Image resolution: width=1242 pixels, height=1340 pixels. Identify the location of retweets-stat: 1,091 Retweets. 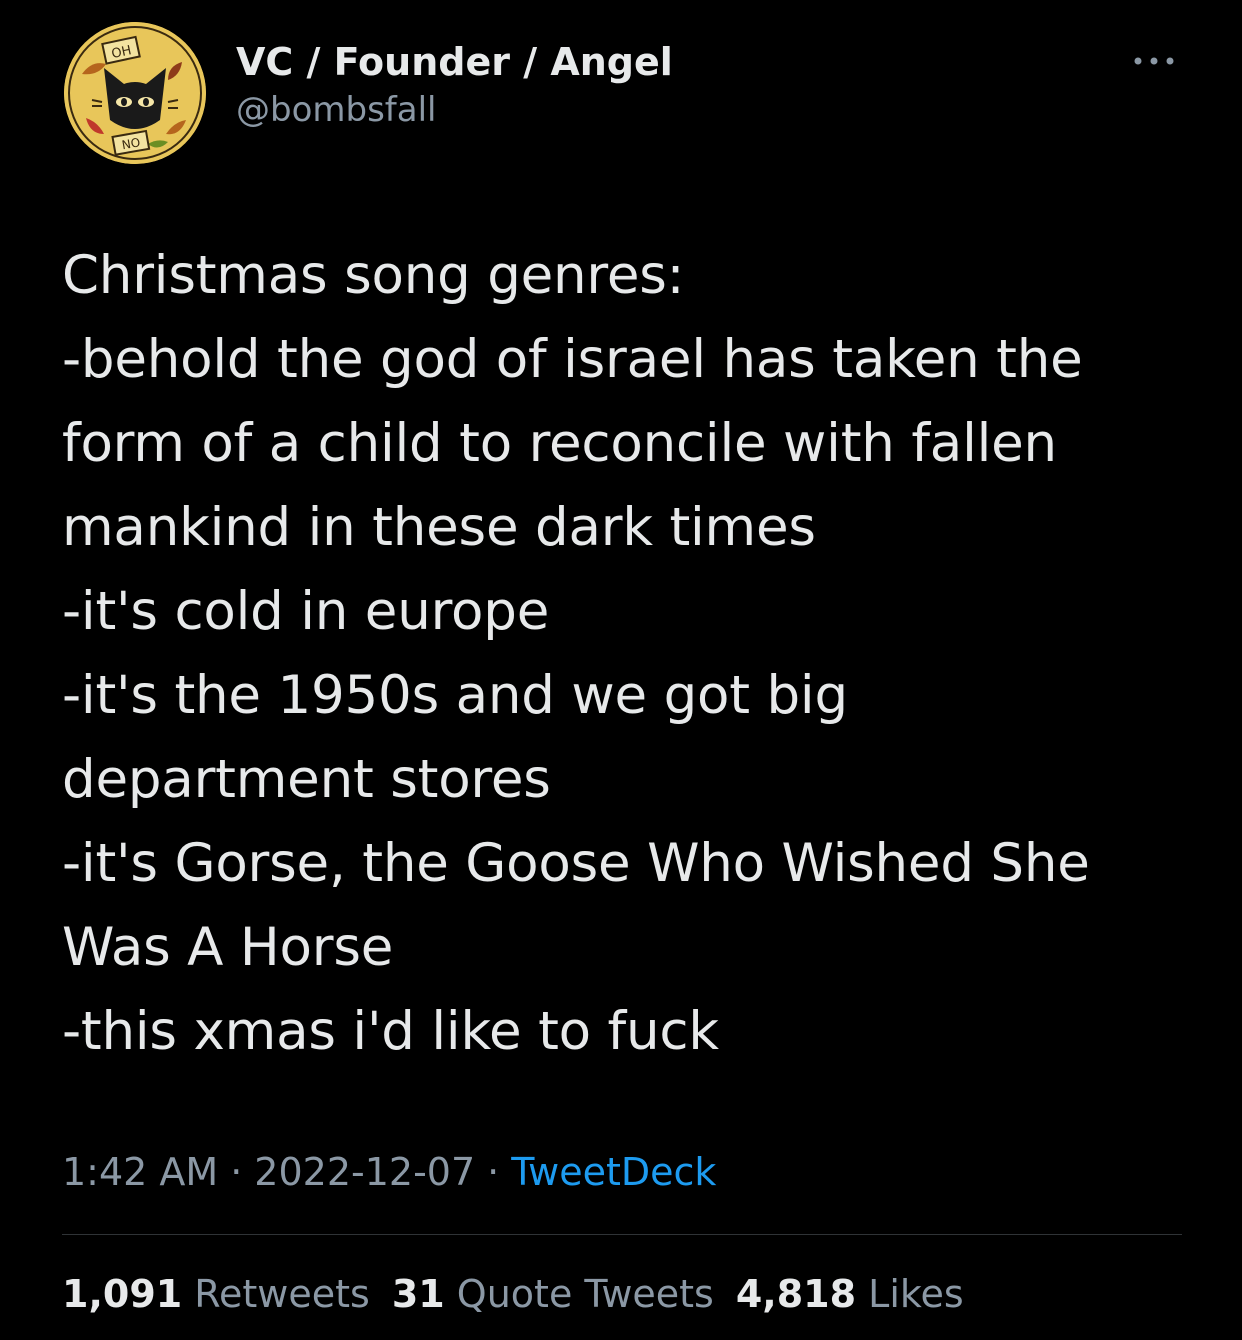
(216, 1294).